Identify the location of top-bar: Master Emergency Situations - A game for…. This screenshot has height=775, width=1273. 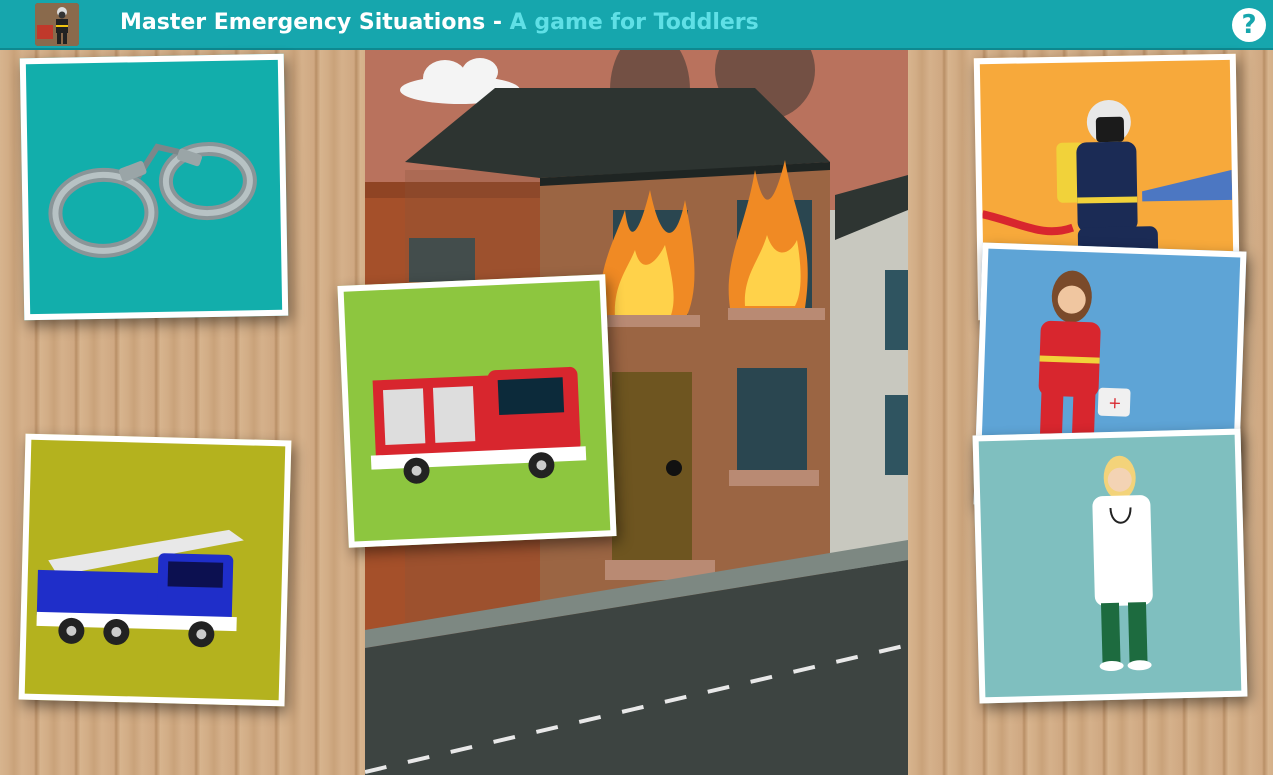
(636, 25).